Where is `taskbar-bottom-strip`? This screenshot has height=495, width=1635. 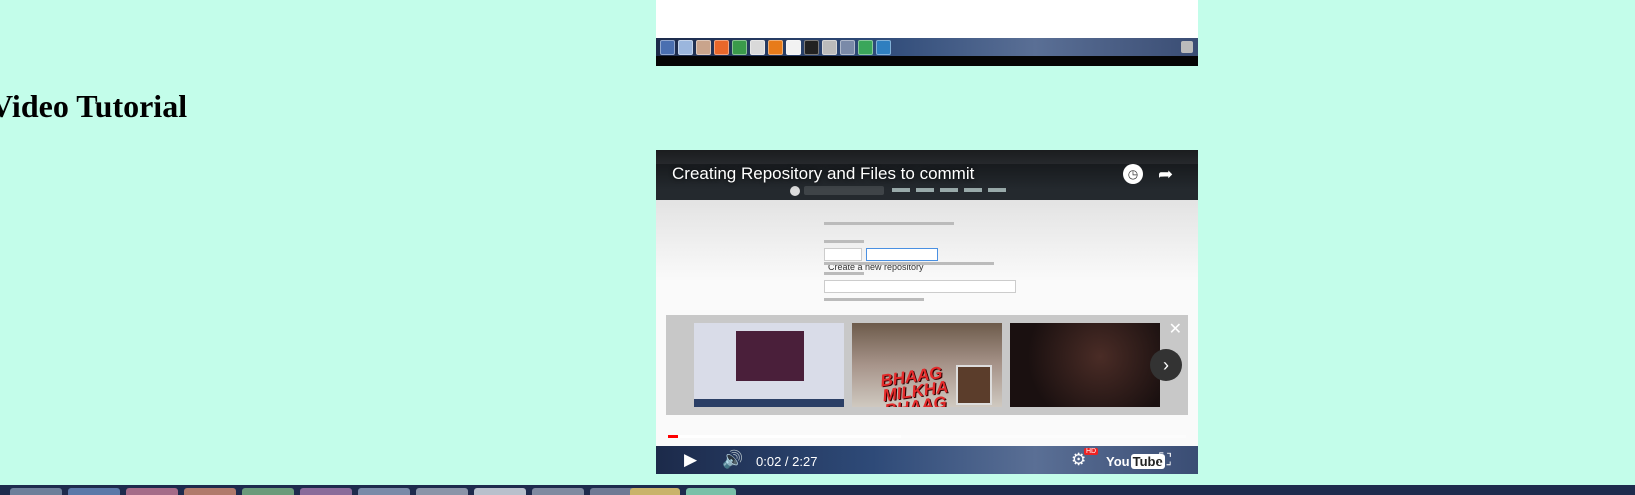 taskbar-bottom-strip is located at coordinates (927, 61).